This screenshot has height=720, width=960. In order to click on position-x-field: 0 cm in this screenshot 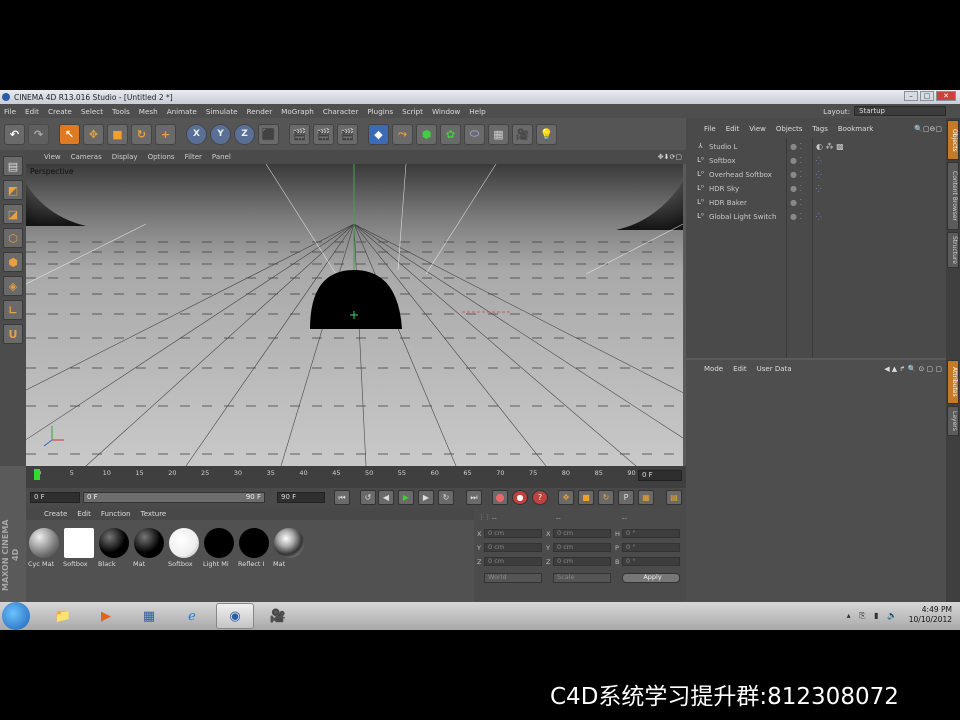, I will do `click(513, 533)`.